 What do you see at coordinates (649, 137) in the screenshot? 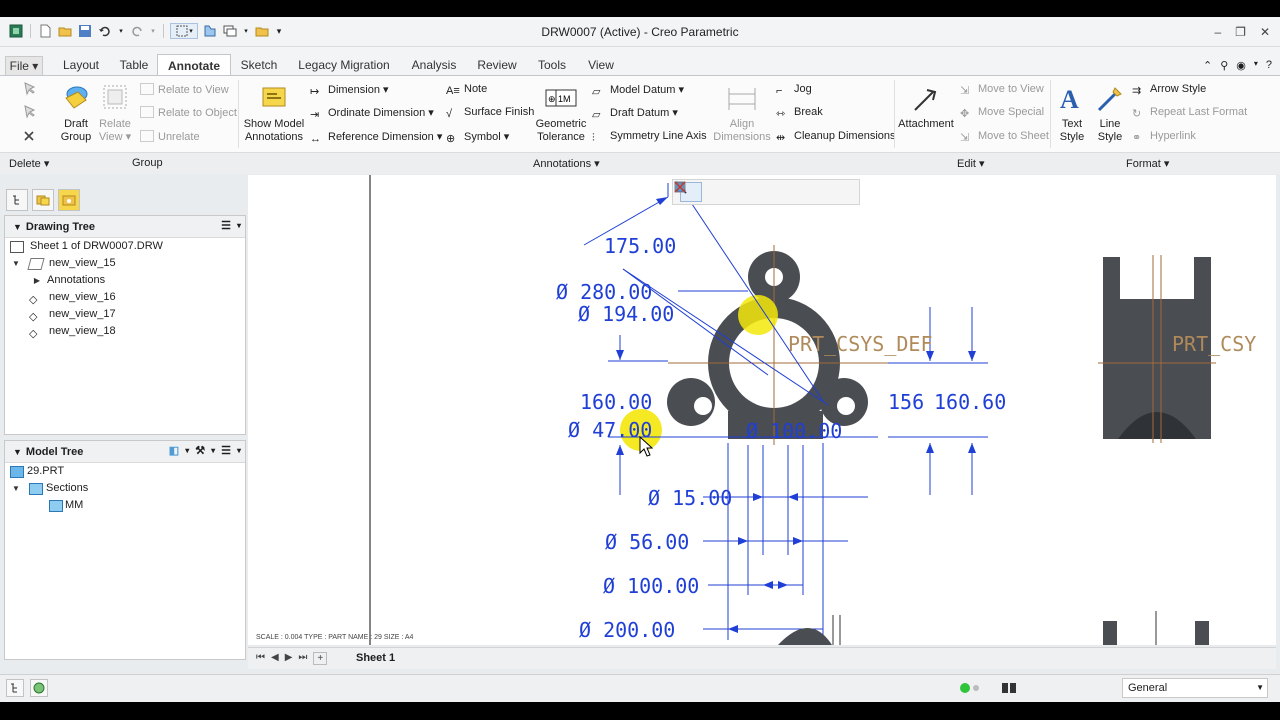
I see `symmetry-line-axis-button: ⫶ Symmetry Line Axis` at bounding box center [649, 137].